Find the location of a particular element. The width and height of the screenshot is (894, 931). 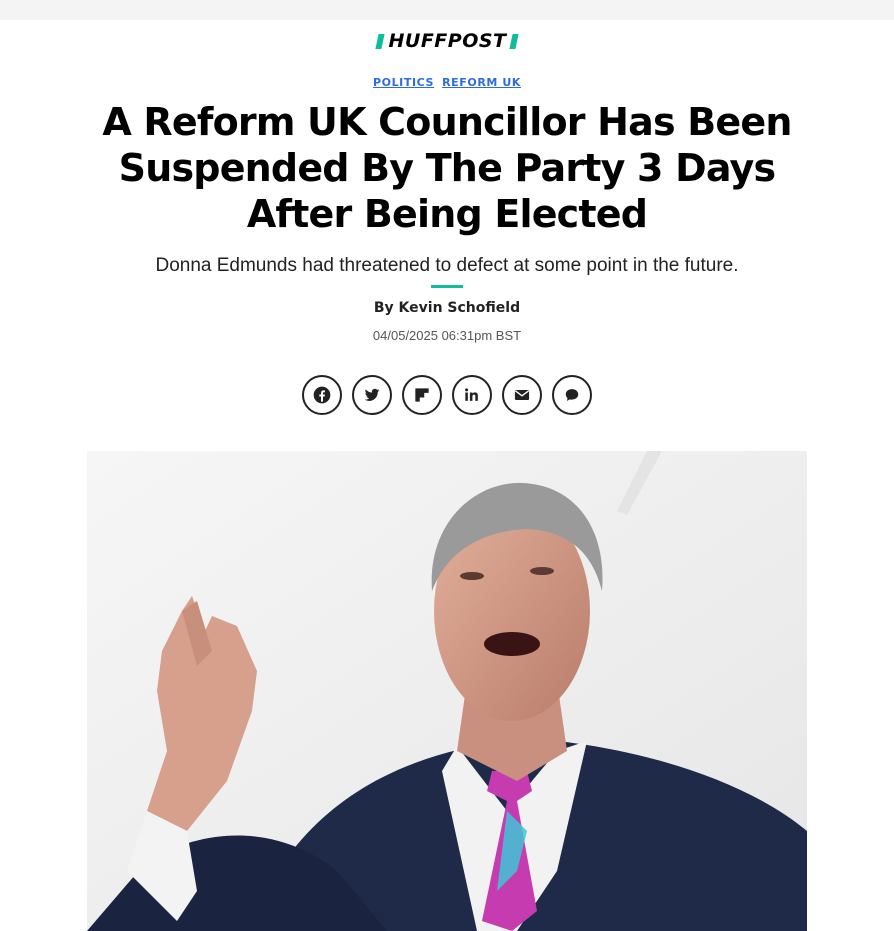

logo-wordmark: HUFFPOST is located at coordinates (447, 41).